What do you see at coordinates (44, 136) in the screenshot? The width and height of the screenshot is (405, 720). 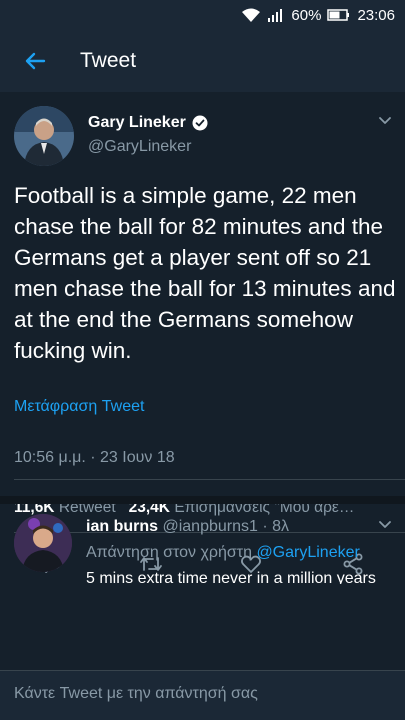 I see `author-avatar` at bounding box center [44, 136].